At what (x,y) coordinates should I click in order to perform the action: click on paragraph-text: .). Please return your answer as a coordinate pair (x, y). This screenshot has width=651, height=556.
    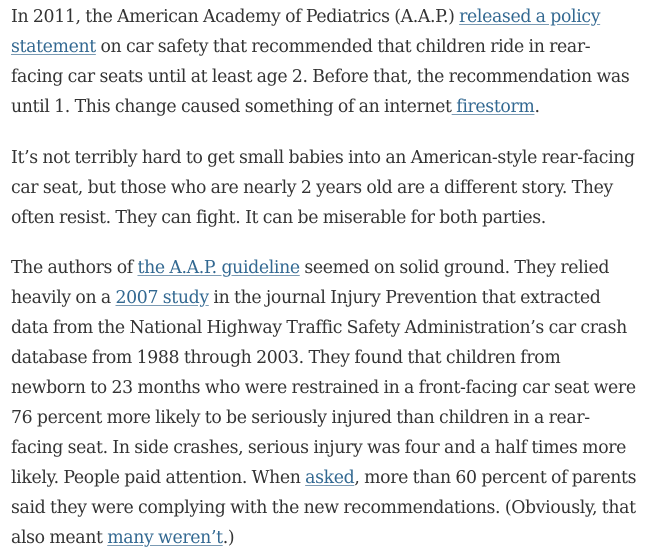
    Looking at the image, I should click on (228, 538).